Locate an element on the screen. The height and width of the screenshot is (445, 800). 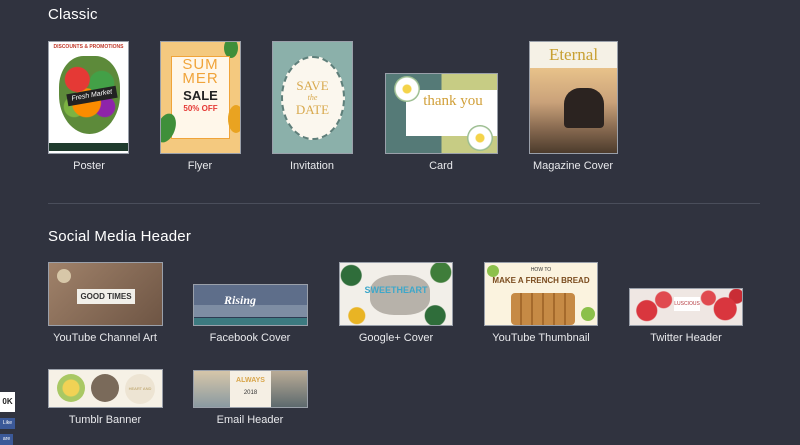
baby-feet-image is located at coordinates (400, 295).